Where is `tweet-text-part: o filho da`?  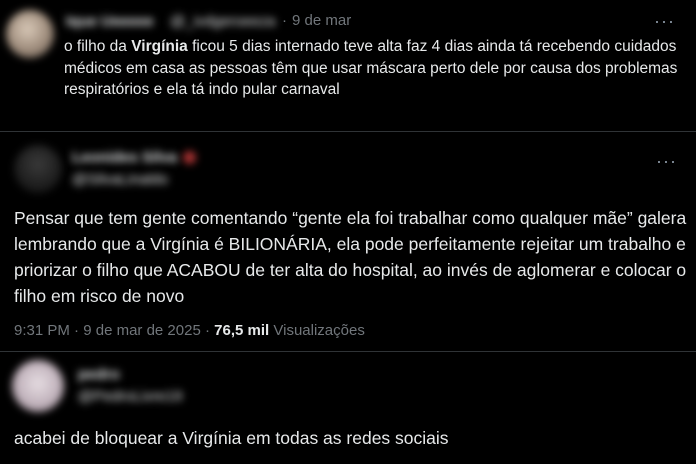
tweet-text-part: o filho da is located at coordinates (98, 46).